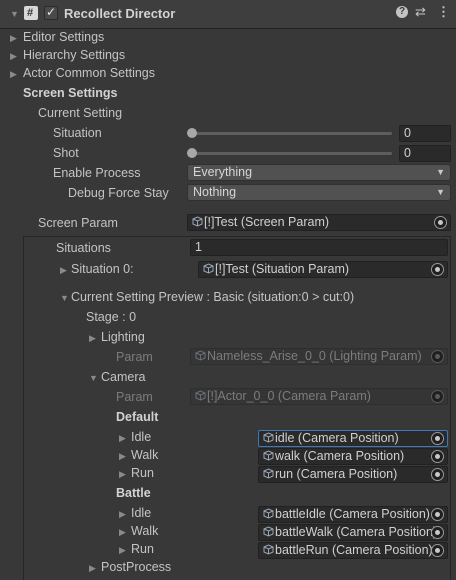  I want to click on situation-value-field: 0, so click(425, 133).